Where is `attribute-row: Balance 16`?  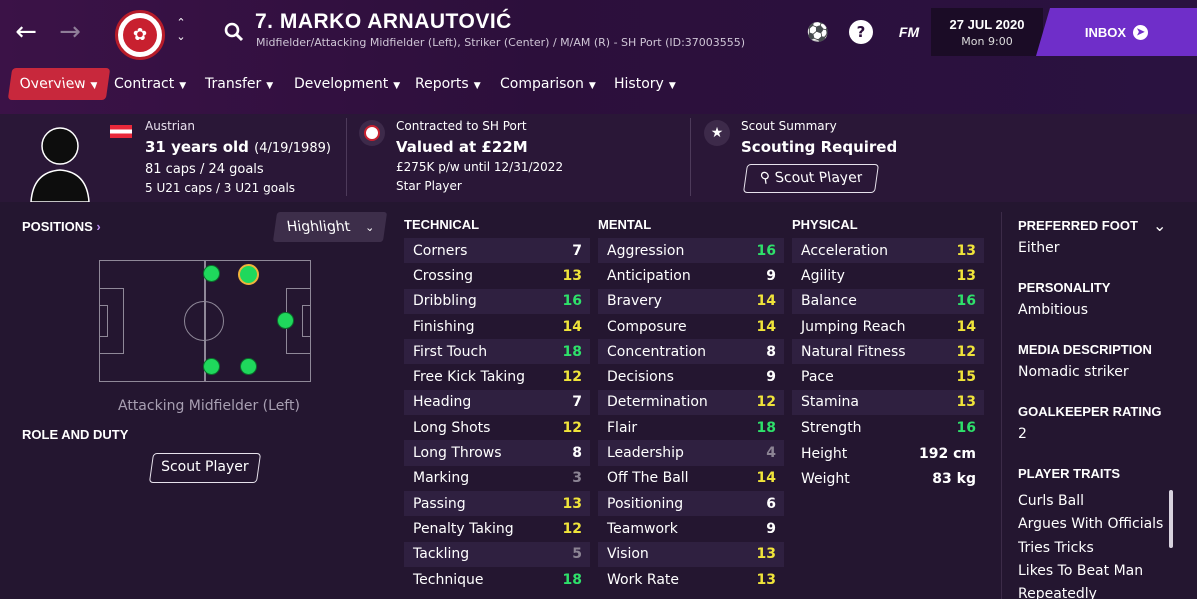 attribute-row: Balance 16 is located at coordinates (888, 301).